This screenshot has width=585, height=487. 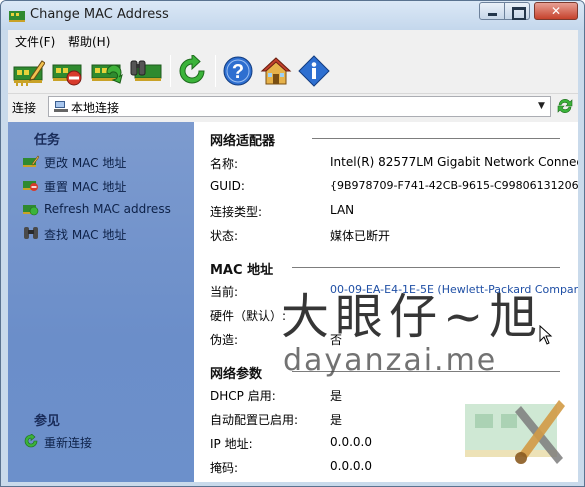 I want to click on nic-refresh-icon, so click(x=31, y=210).